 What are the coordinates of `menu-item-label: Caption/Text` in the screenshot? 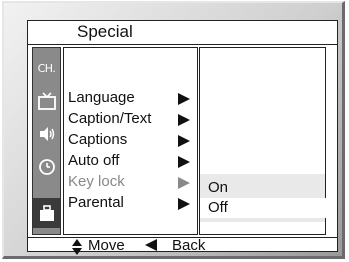 It's located at (110, 118).